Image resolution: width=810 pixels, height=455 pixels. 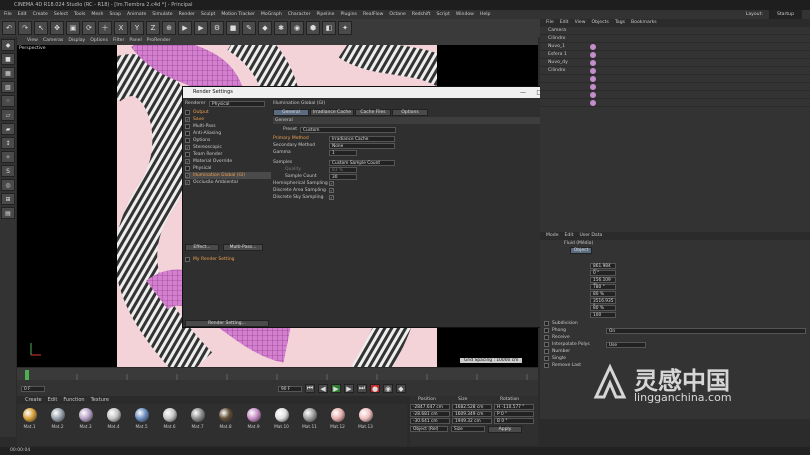 I want to click on menu-help: Help, so click(x=485, y=14).